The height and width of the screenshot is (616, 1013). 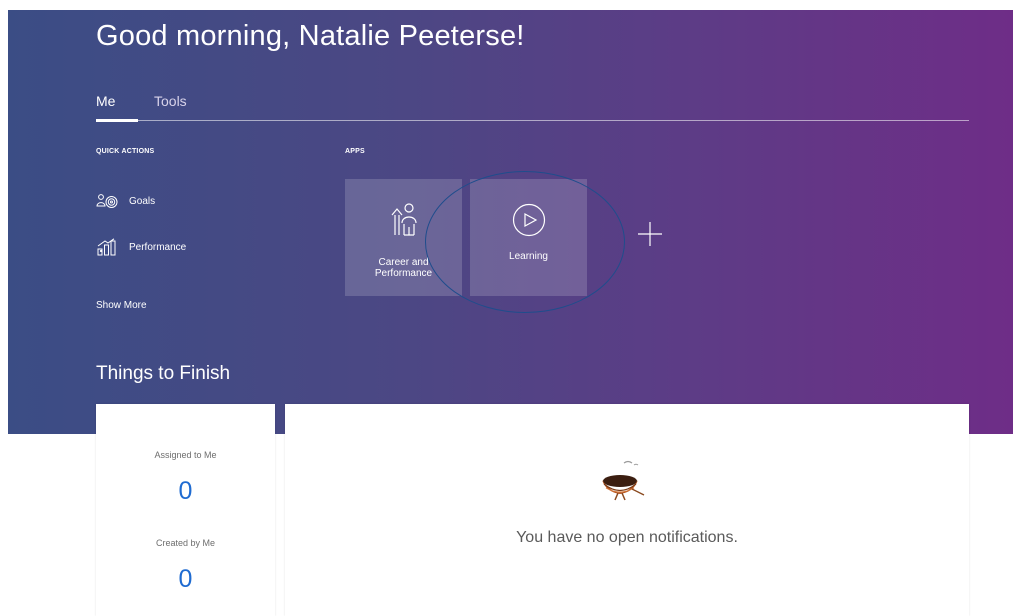 I want to click on things-to-finish-title: Things to Finish, so click(x=163, y=373).